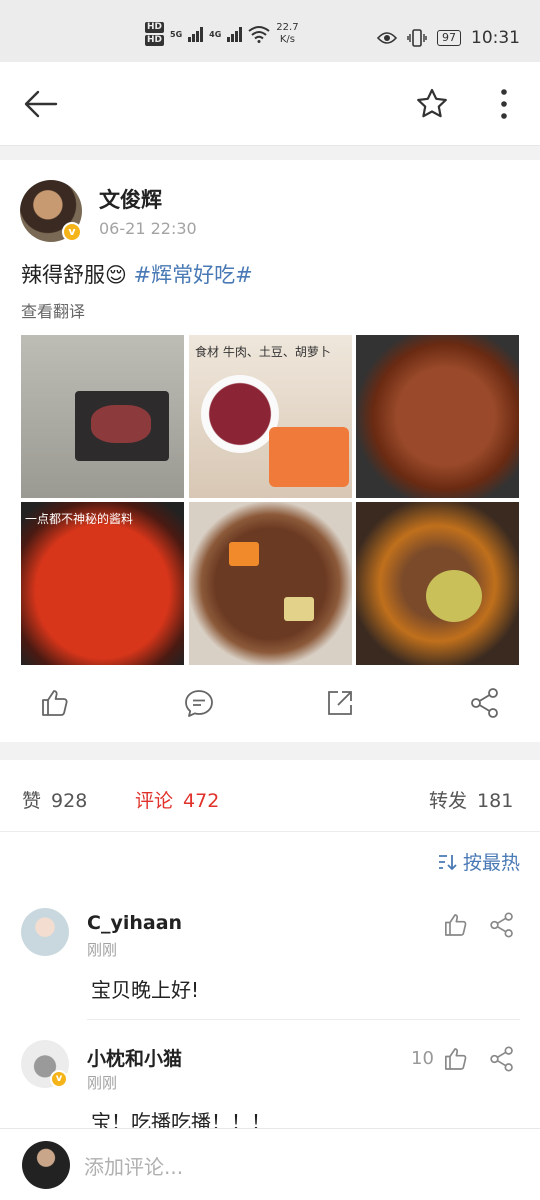 The height and width of the screenshot is (1200, 540). Describe the element at coordinates (270, 705) in the screenshot. I see `post-actions` at that location.